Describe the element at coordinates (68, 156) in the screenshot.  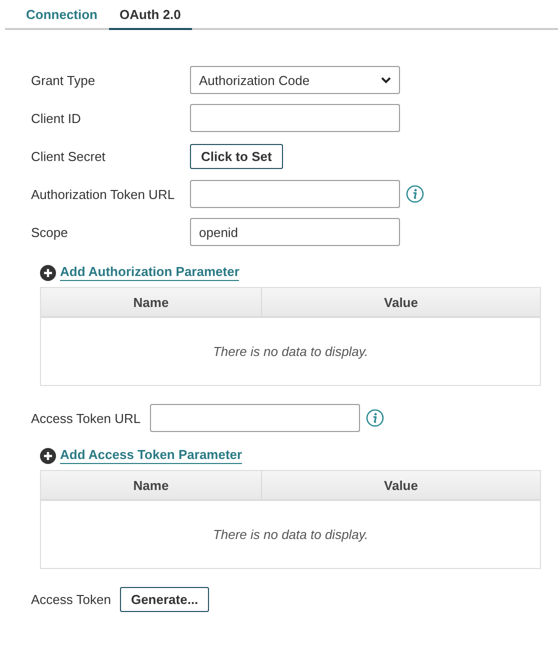
I see `field-label: Client Secret` at that location.